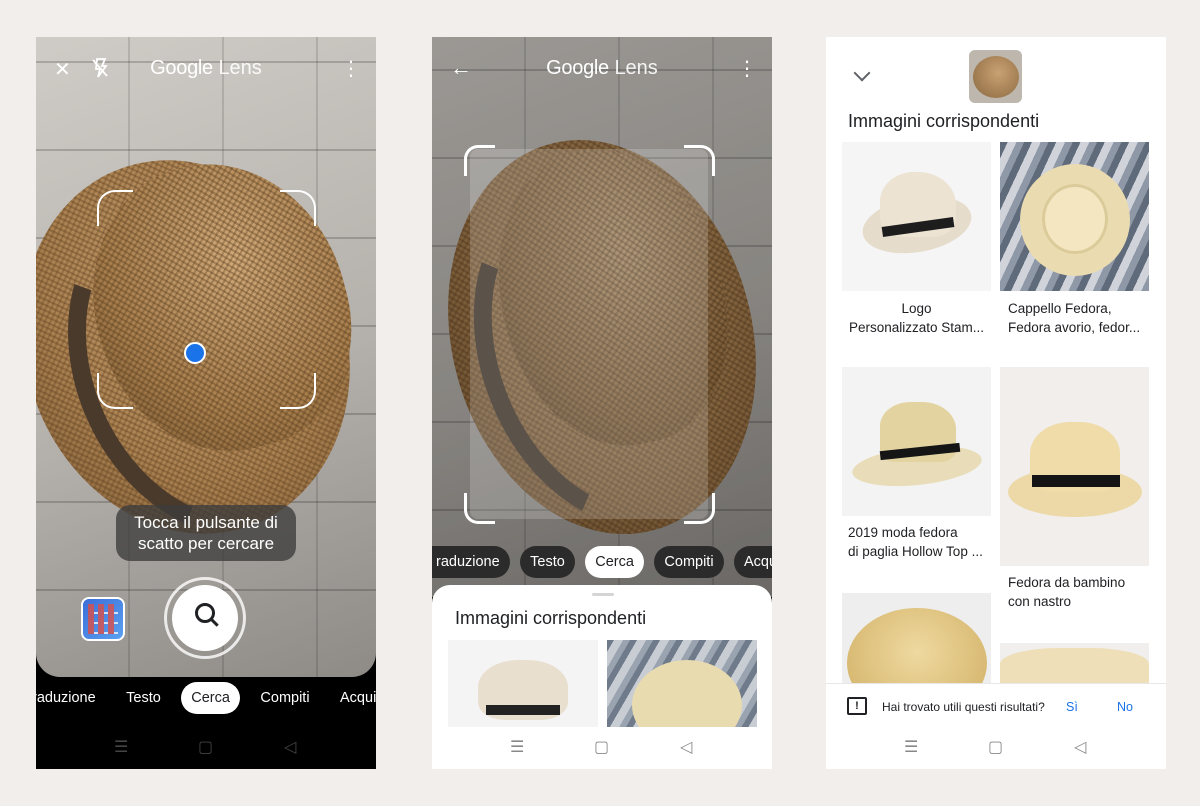  I want to click on feedback-no-button: No, so click(1125, 707).